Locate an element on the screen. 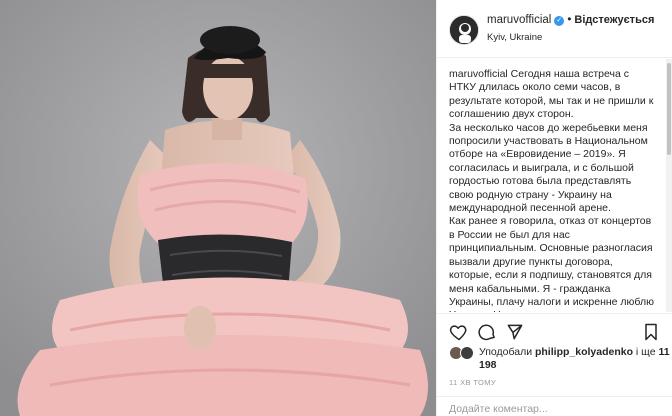  heart-icon is located at coordinates (459, 332).